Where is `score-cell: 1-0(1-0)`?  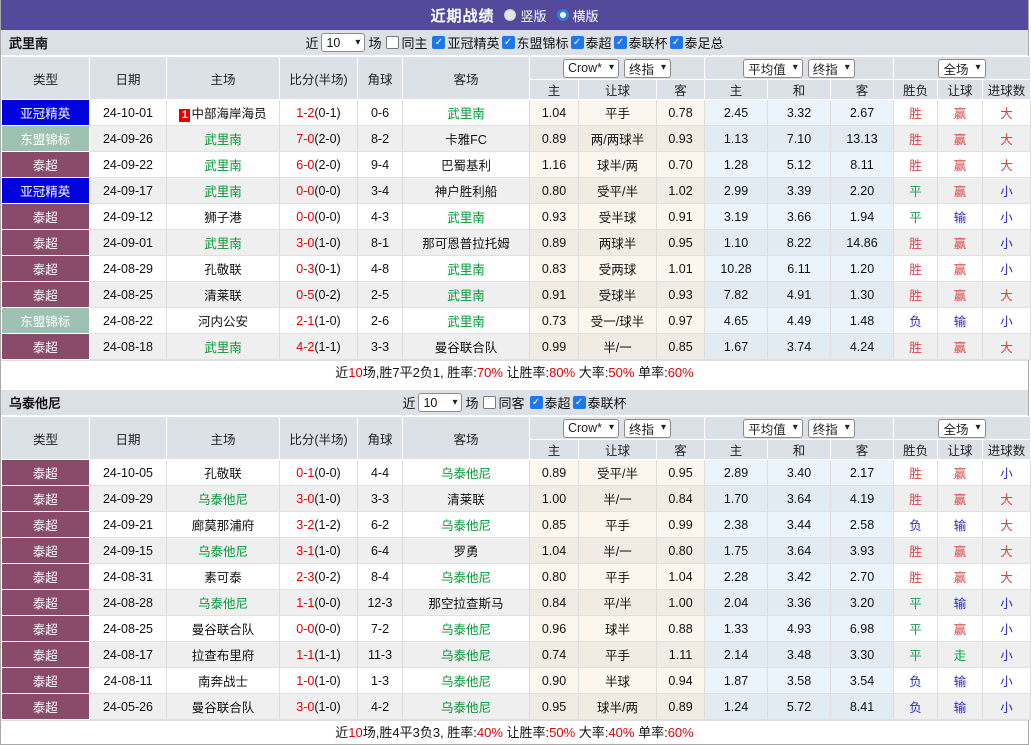 score-cell: 1-0(1-0) is located at coordinates (318, 680).